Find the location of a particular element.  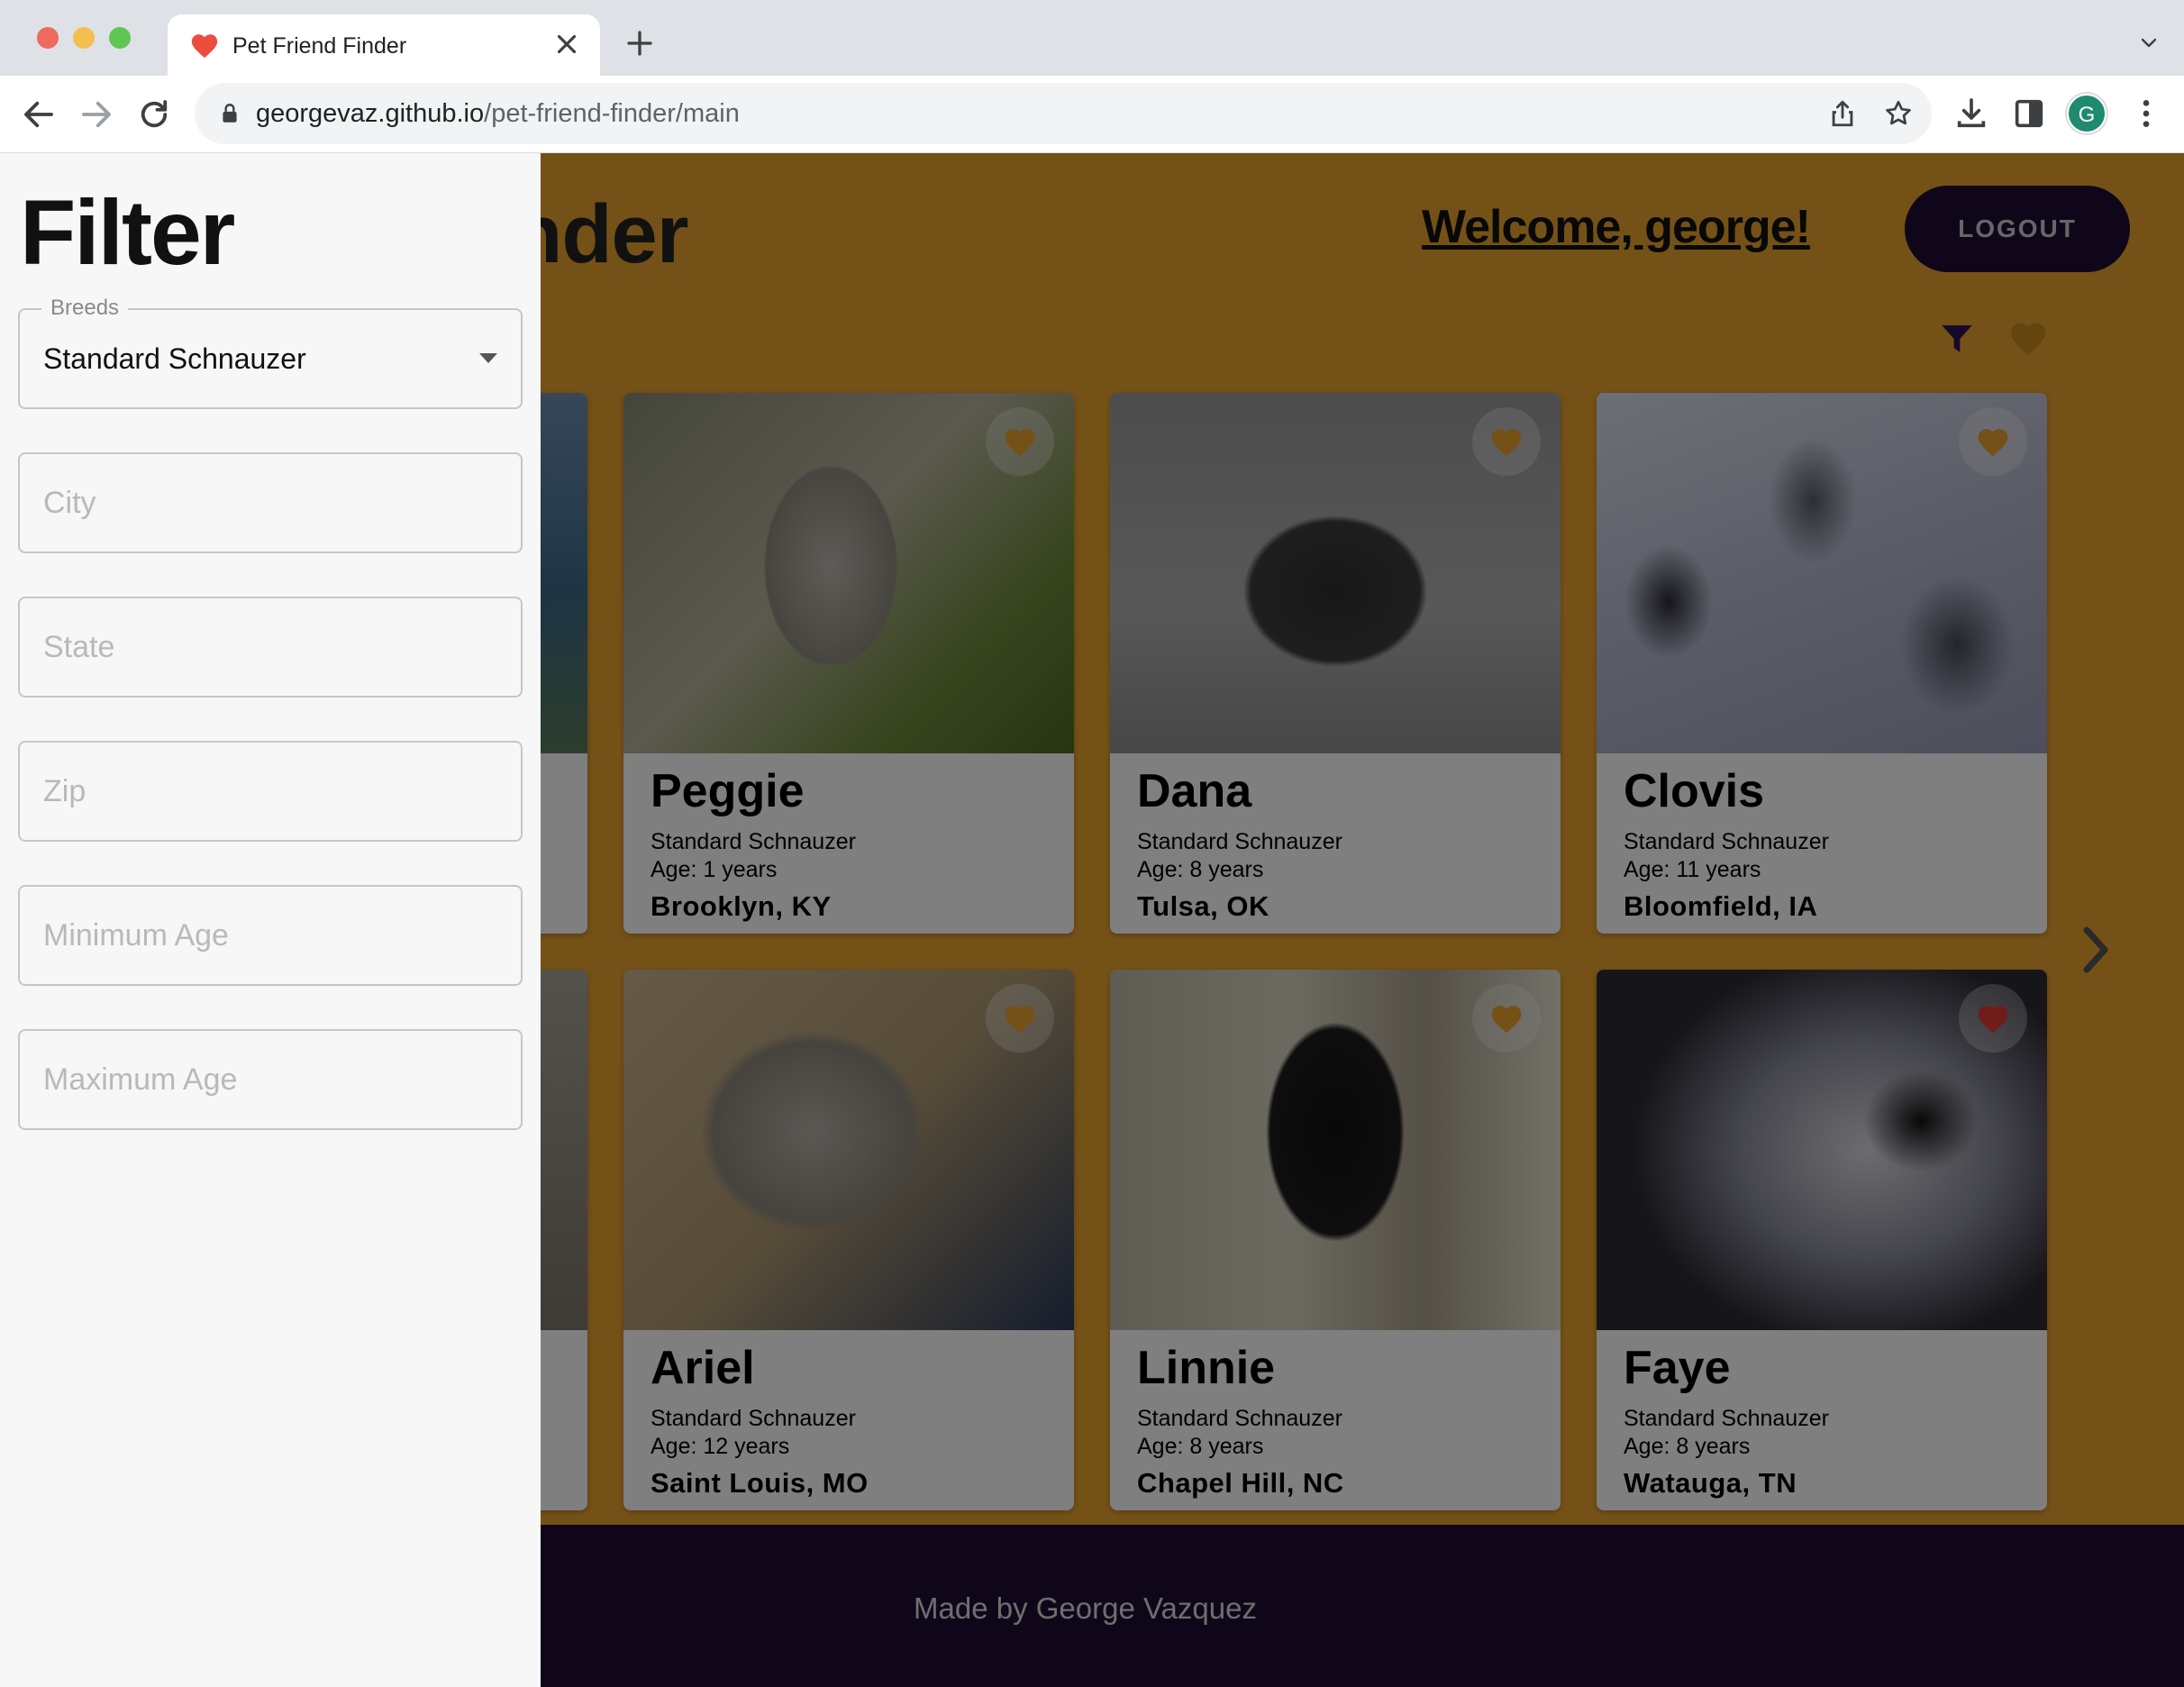

kebab-menu-icon is located at coordinates (2146, 114).